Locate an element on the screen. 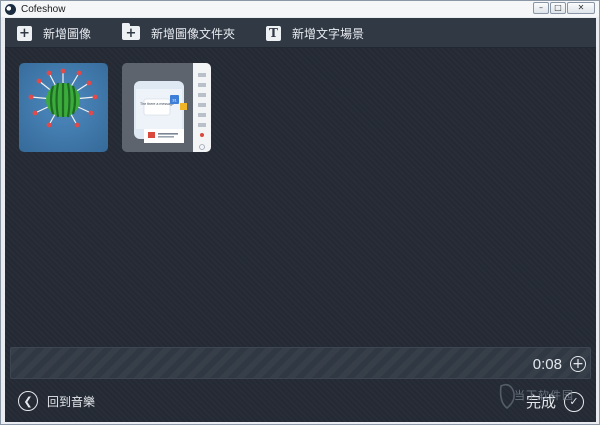  watermelon-image is located at coordinates (63, 98).